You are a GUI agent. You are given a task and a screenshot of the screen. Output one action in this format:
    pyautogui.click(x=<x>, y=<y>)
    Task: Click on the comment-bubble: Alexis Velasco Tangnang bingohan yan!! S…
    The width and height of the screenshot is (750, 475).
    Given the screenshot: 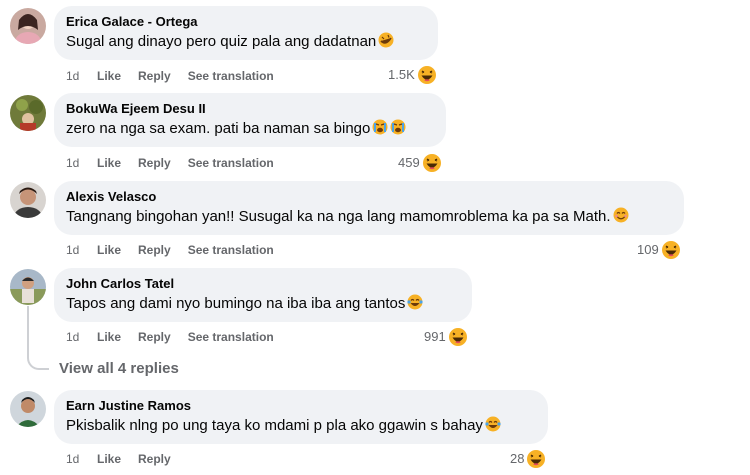 What is the action you would take?
    pyautogui.click(x=369, y=208)
    